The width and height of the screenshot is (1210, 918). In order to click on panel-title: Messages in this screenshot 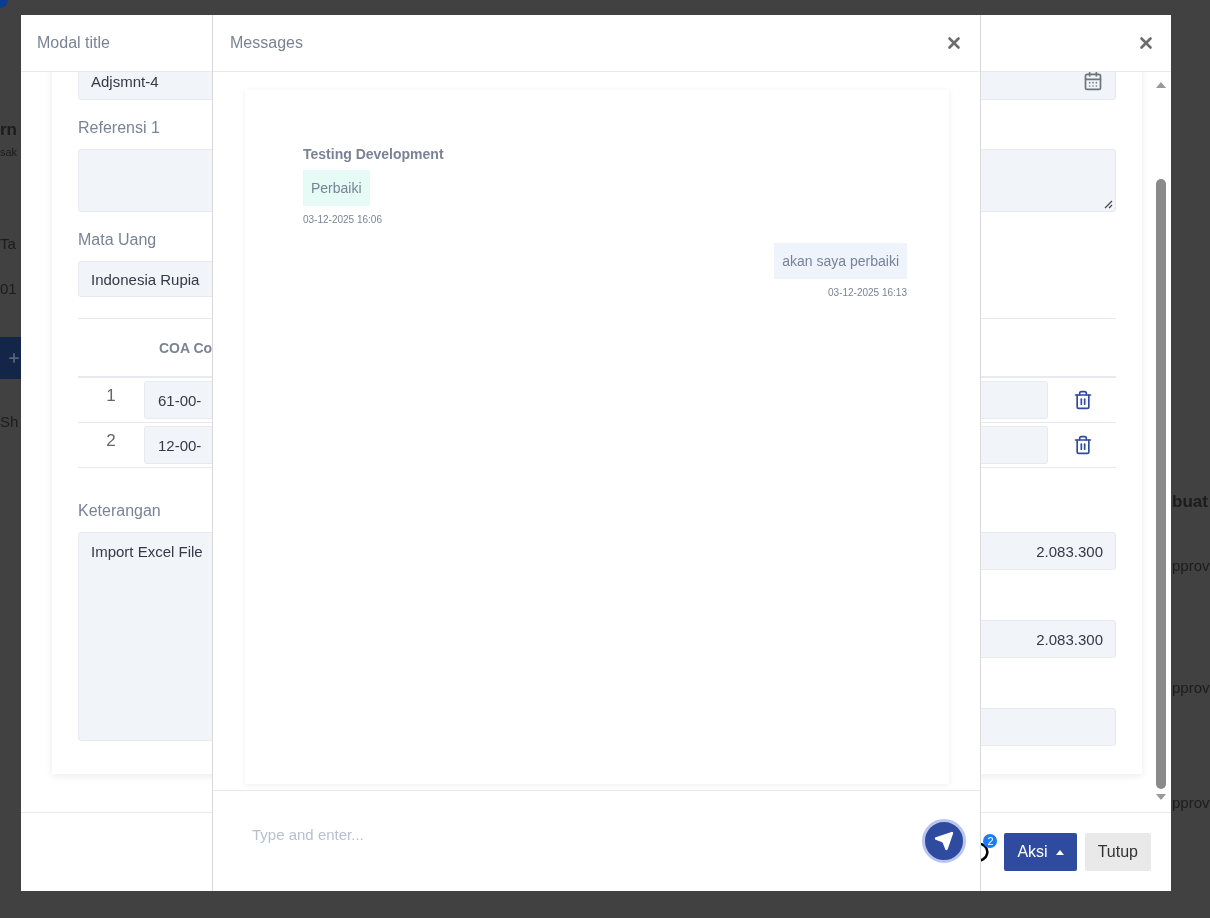, I will do `click(266, 43)`.